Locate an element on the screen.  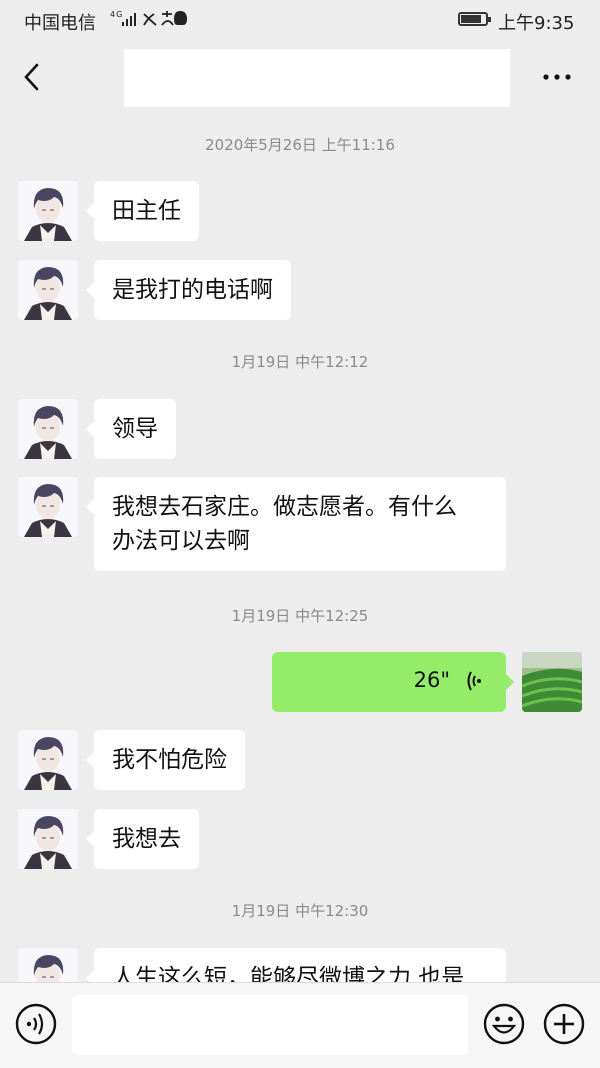
qq-icon is located at coordinates (180, 18).